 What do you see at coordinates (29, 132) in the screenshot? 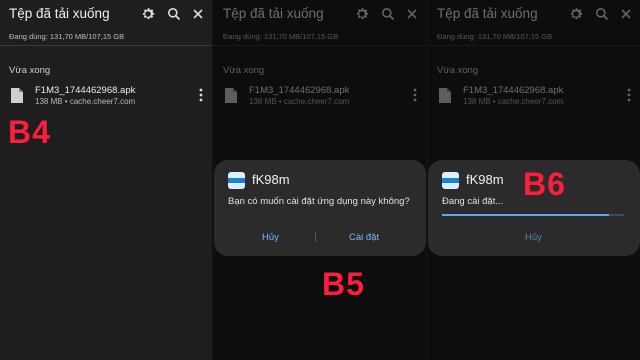
I see `step-label-b4: B4` at bounding box center [29, 132].